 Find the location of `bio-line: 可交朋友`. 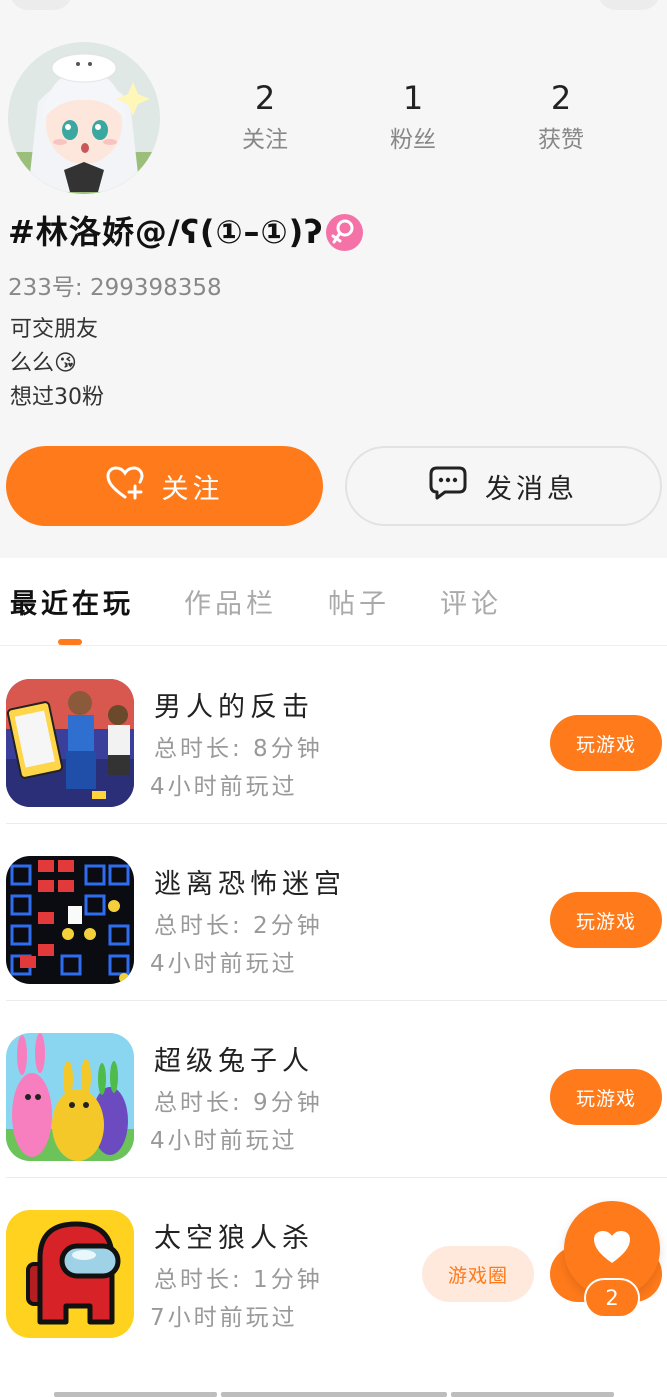

bio-line: 可交朋友 is located at coordinates (54, 329).